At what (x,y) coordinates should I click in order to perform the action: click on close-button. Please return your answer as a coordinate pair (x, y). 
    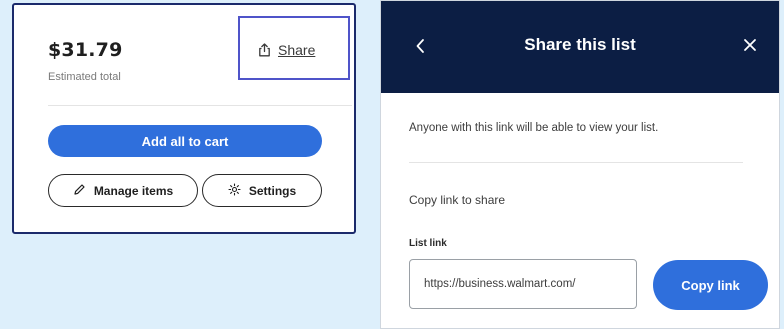
    Looking at the image, I should click on (750, 47).